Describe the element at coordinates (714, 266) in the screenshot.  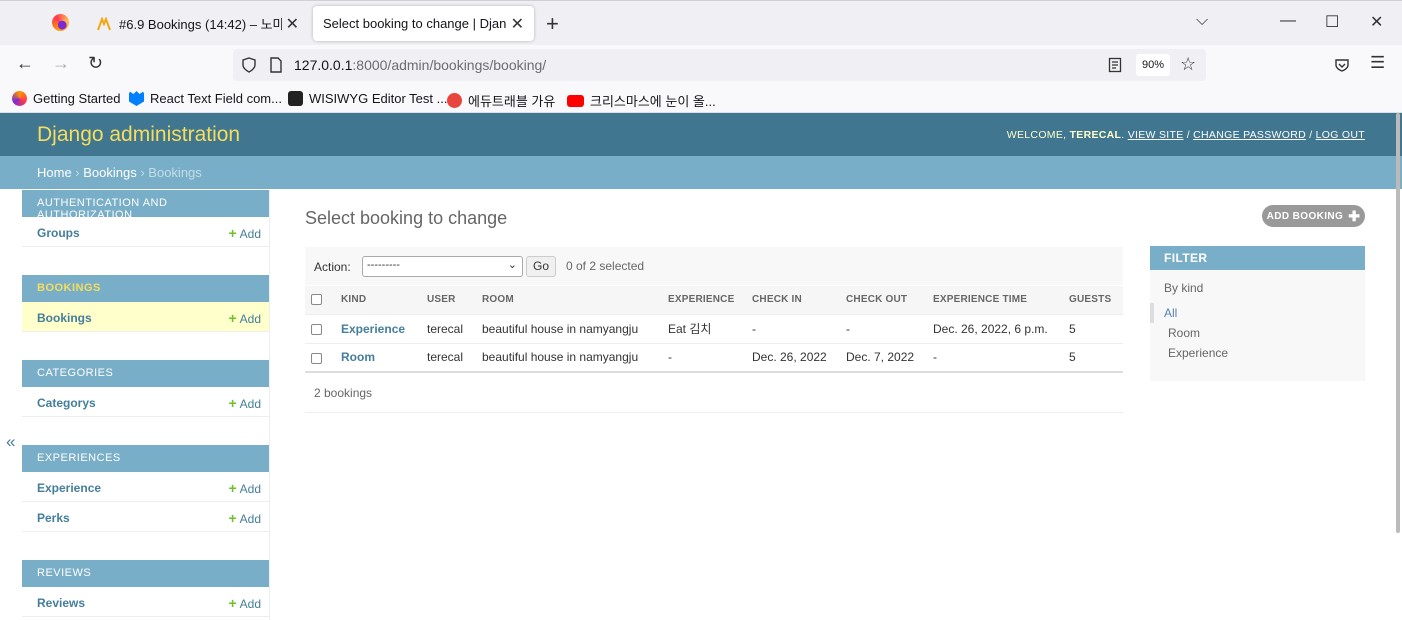
I see `actions-bar: Action: --------- ⌄ Go 0 of 2 selected` at that location.